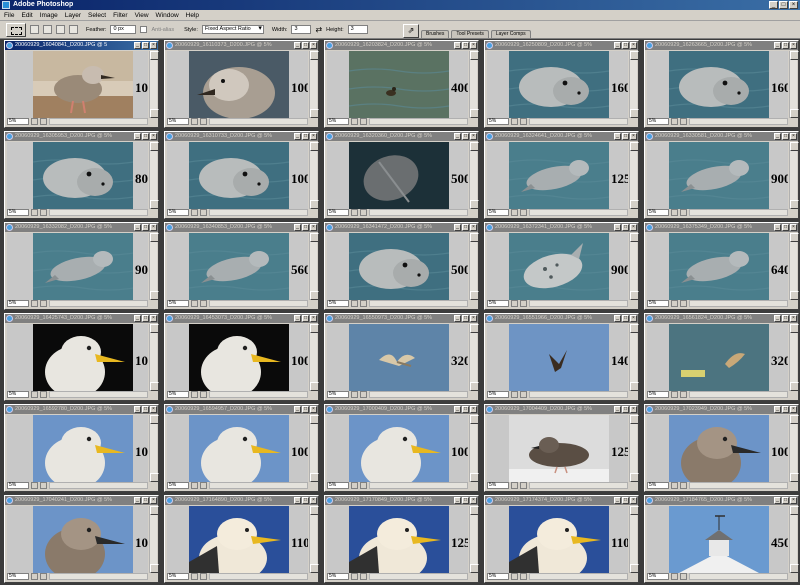  What do you see at coordinates (717, 266) in the screenshot?
I see `document-canvas: 640` at bounding box center [717, 266].